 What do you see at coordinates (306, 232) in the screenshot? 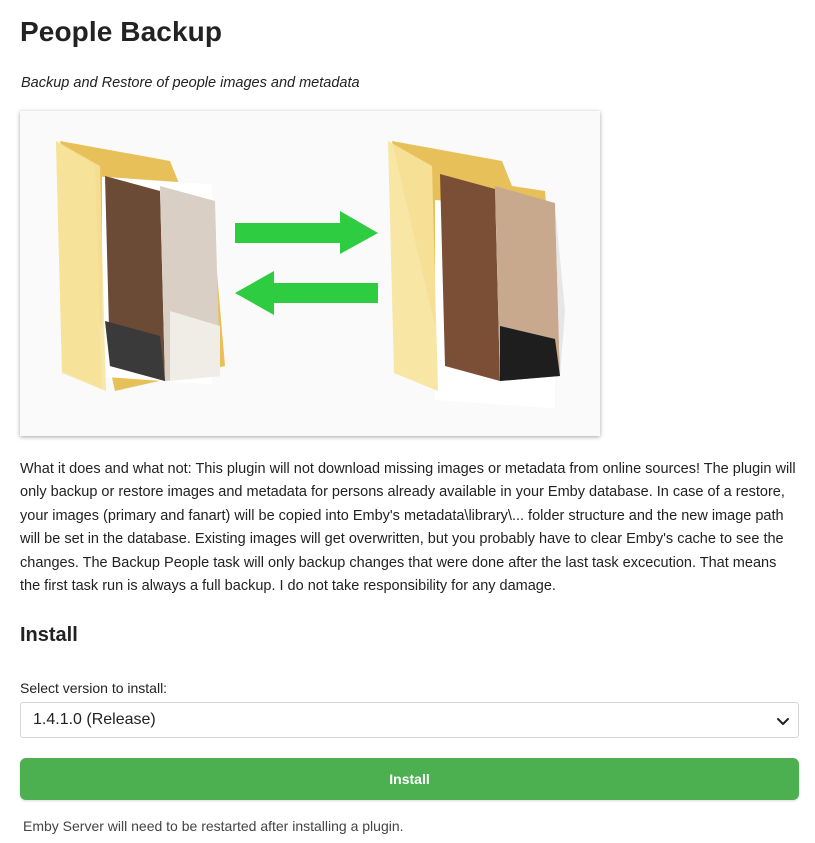
I see `arrow-right-icon` at bounding box center [306, 232].